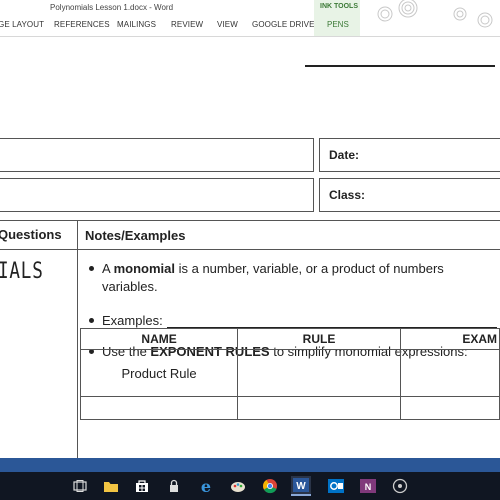 The height and width of the screenshot is (500, 500). Describe the element at coordinates (400, 66) in the screenshot. I see `header-rule` at that location.